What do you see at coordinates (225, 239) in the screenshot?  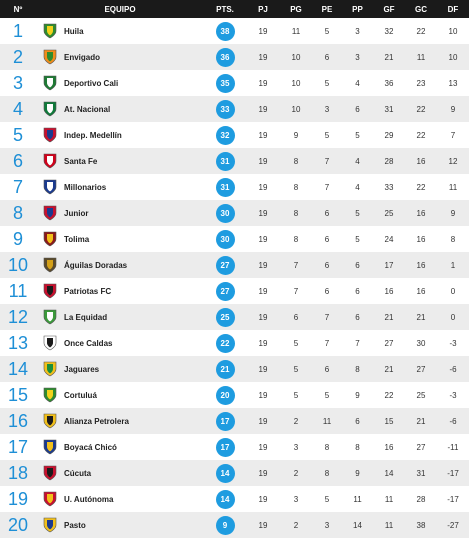 I see `points-badge: 30` at bounding box center [225, 239].